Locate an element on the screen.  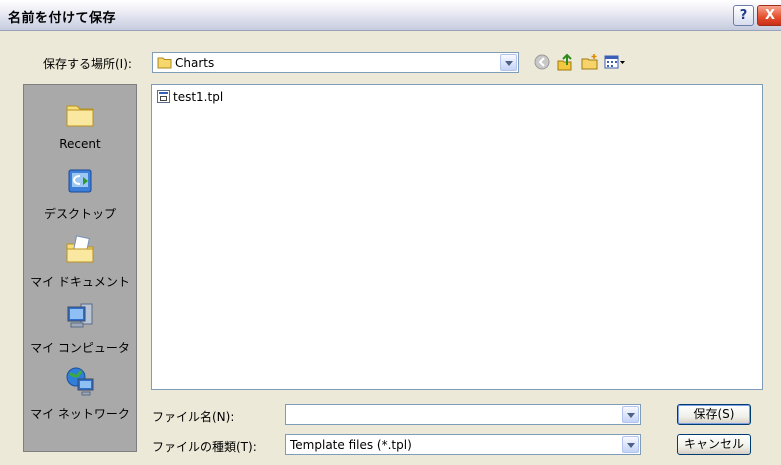
file-item: test1.tpl is located at coordinates (190, 97).